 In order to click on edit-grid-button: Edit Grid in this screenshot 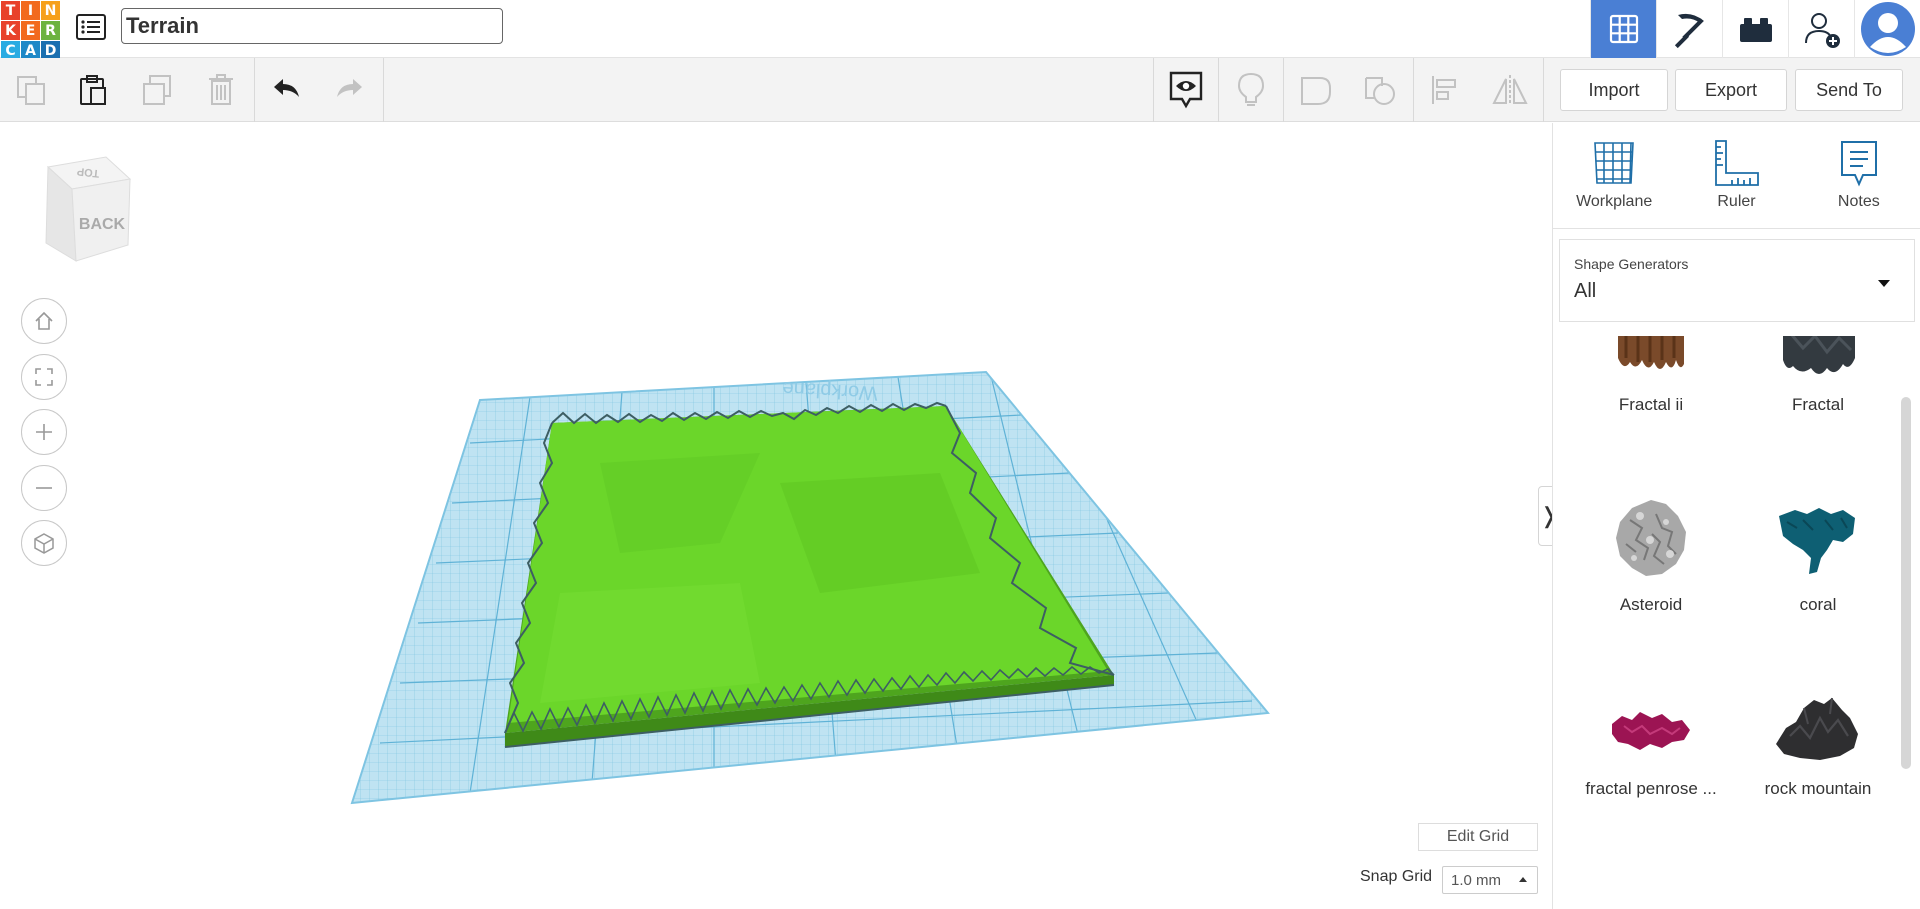, I will do `click(1478, 837)`.